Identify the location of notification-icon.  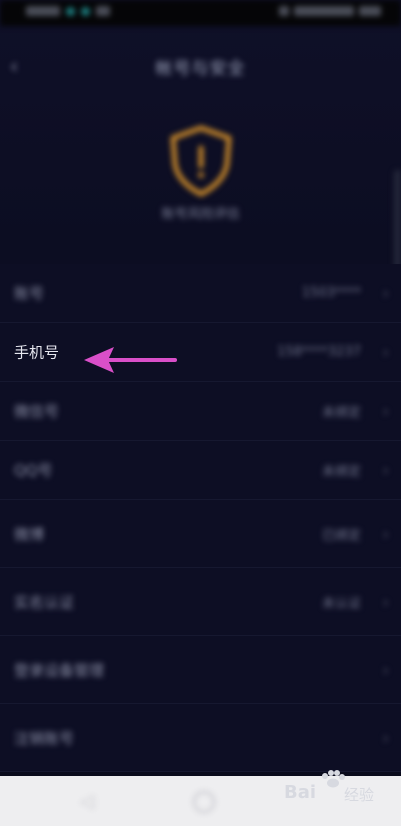
(103, 11).